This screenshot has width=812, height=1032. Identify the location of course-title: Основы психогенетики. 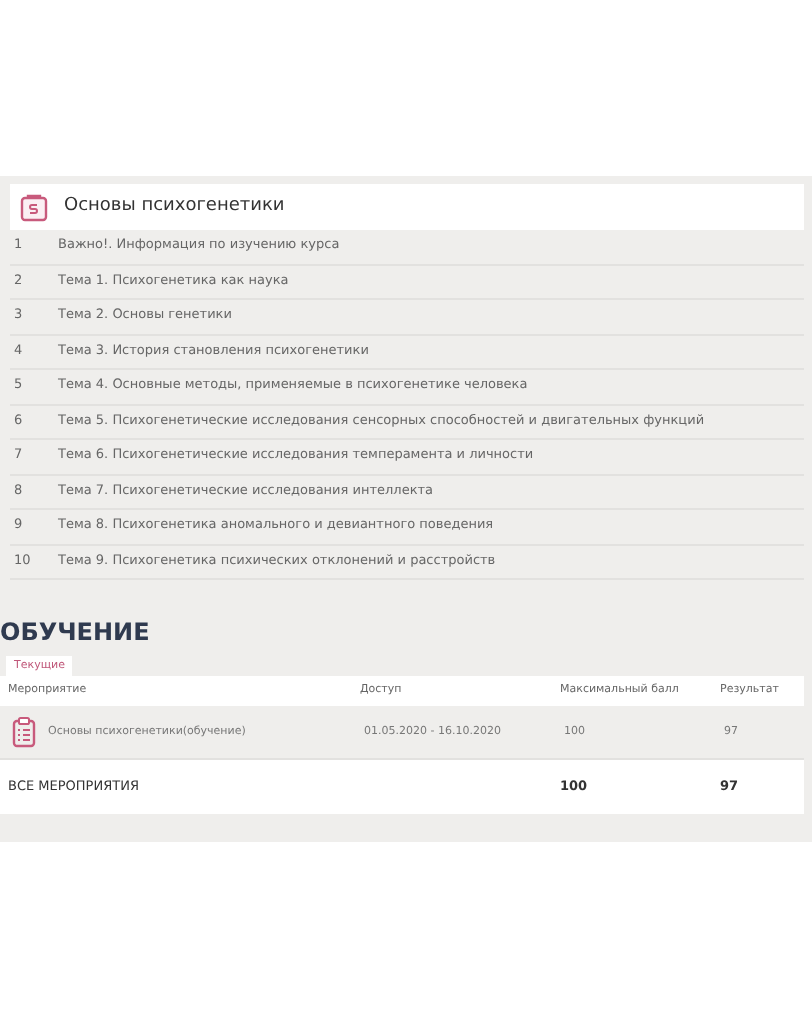
(174, 206).